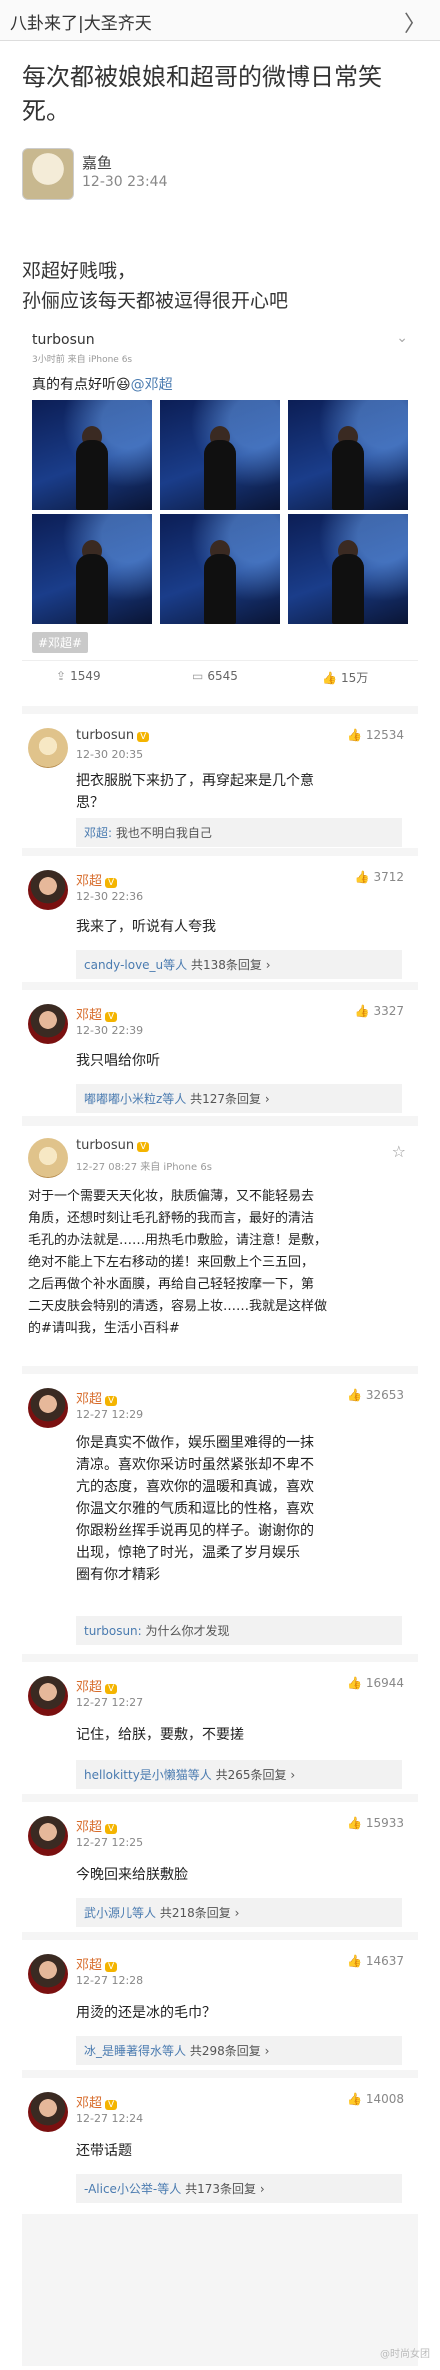 This screenshot has height=2370, width=440. I want to click on watermark: @时尚女团, so click(405, 2354).